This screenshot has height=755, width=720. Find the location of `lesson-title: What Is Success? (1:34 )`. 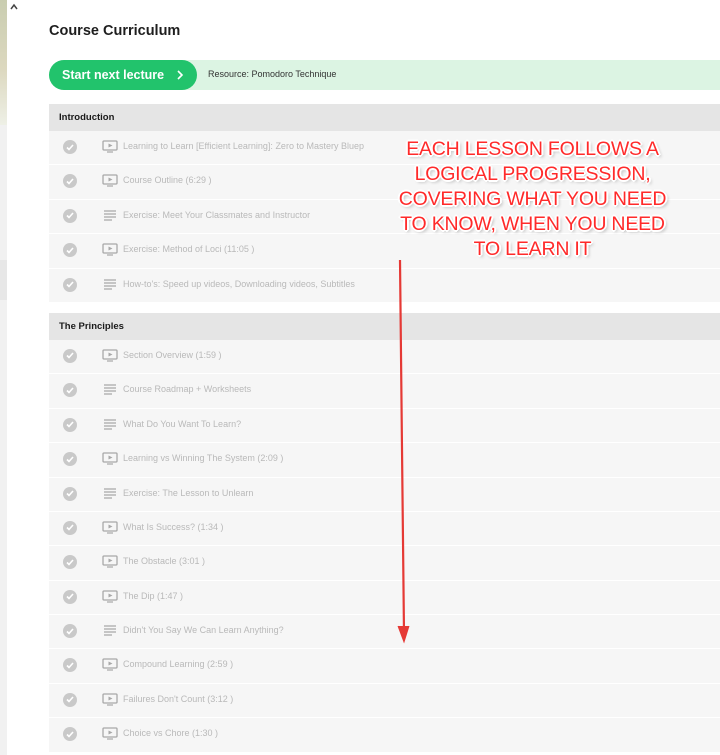

lesson-title: What Is Success? (1:34 ) is located at coordinates (173, 526).